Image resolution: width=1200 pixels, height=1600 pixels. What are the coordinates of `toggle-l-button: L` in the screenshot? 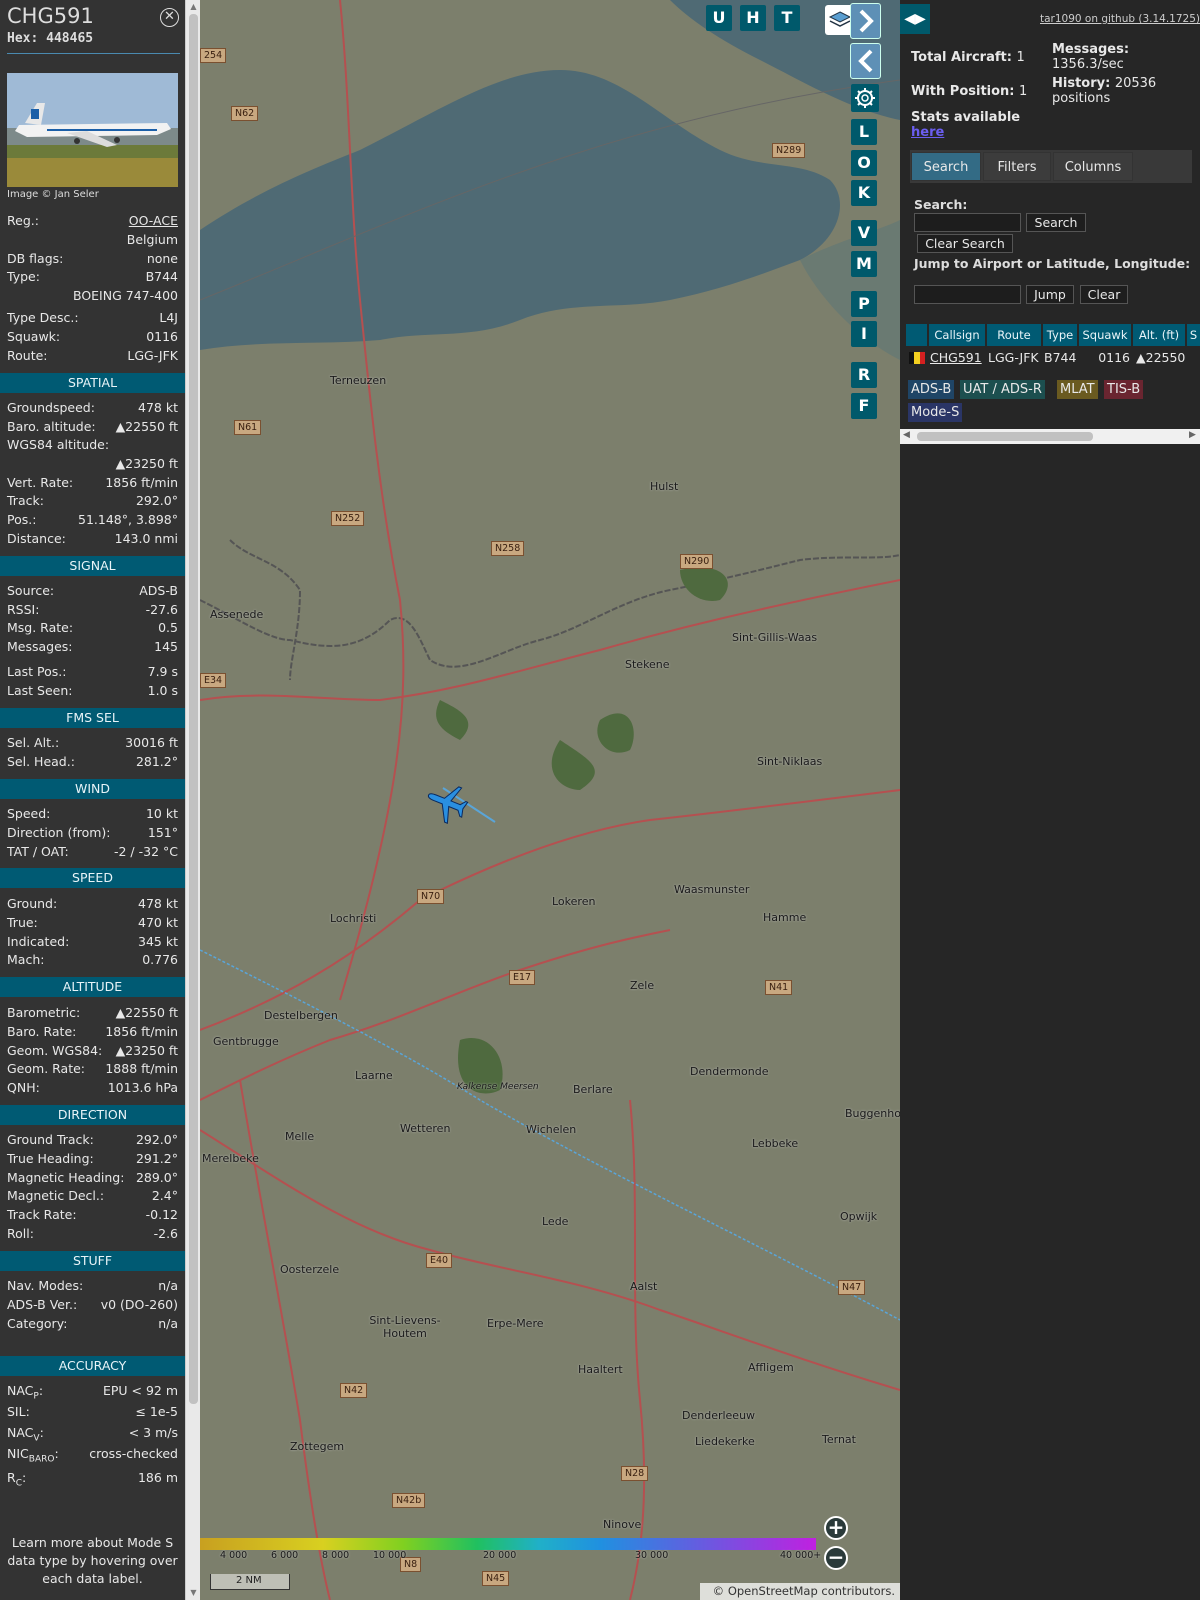 It's located at (864, 132).